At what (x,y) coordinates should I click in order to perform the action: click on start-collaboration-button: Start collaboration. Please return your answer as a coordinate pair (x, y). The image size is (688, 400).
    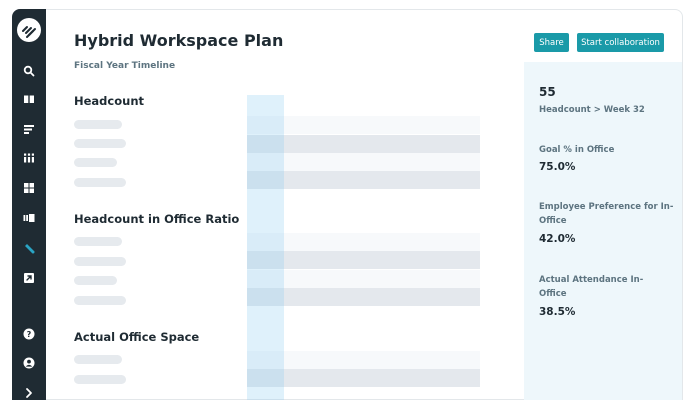
    Looking at the image, I should click on (620, 42).